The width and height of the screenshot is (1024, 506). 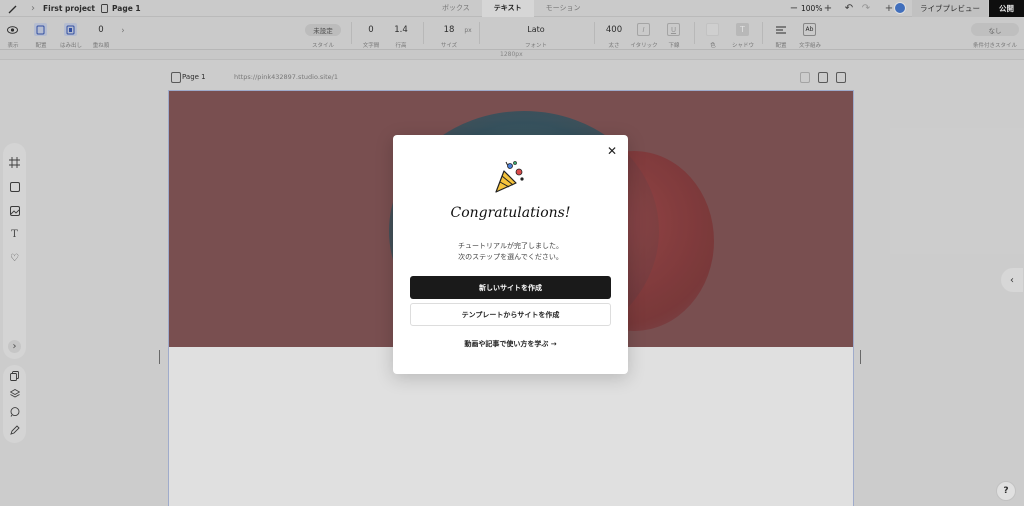 What do you see at coordinates (510, 246) in the screenshot?
I see `modal-message-line: チュートリアルが完了しました。` at bounding box center [510, 246].